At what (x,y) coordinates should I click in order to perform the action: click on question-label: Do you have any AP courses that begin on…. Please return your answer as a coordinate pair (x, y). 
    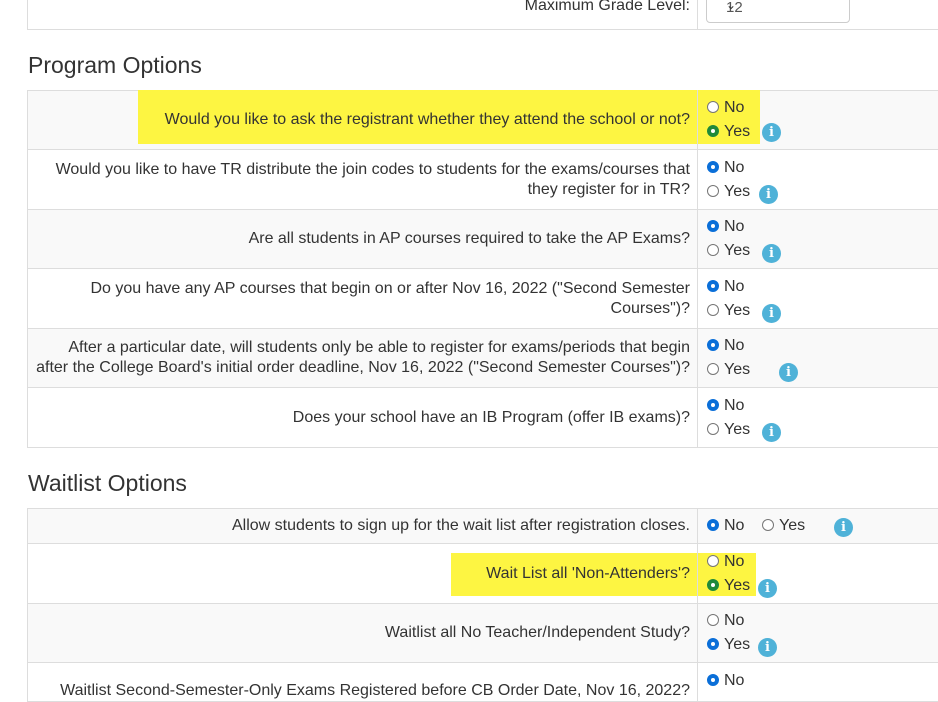
    Looking at the image, I should click on (390, 288).